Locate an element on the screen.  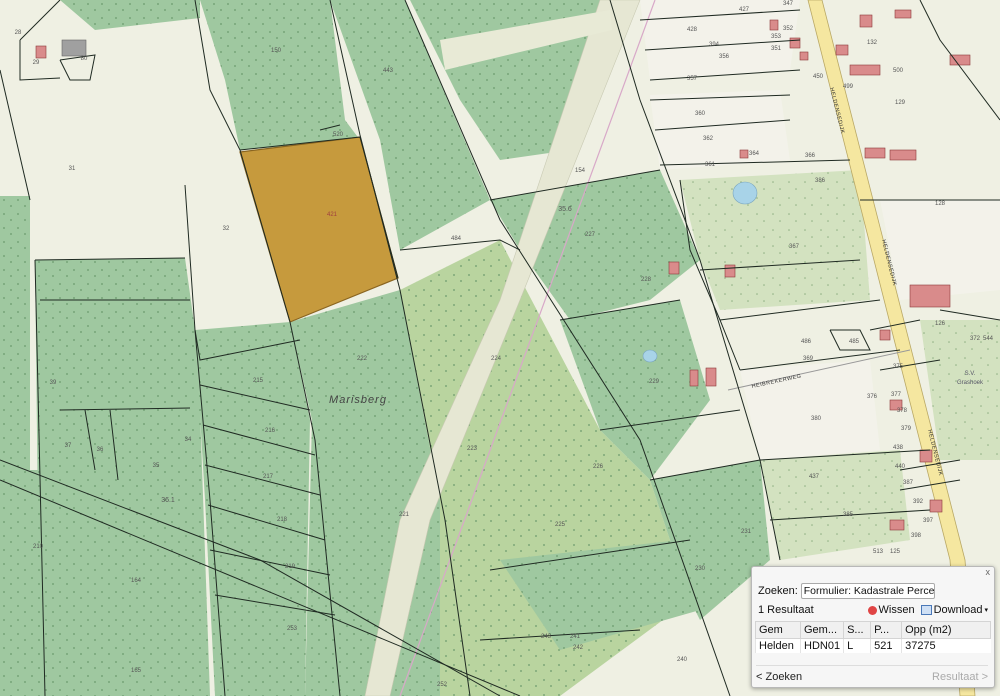
parcel-number: 386 is located at coordinates (820, 181).